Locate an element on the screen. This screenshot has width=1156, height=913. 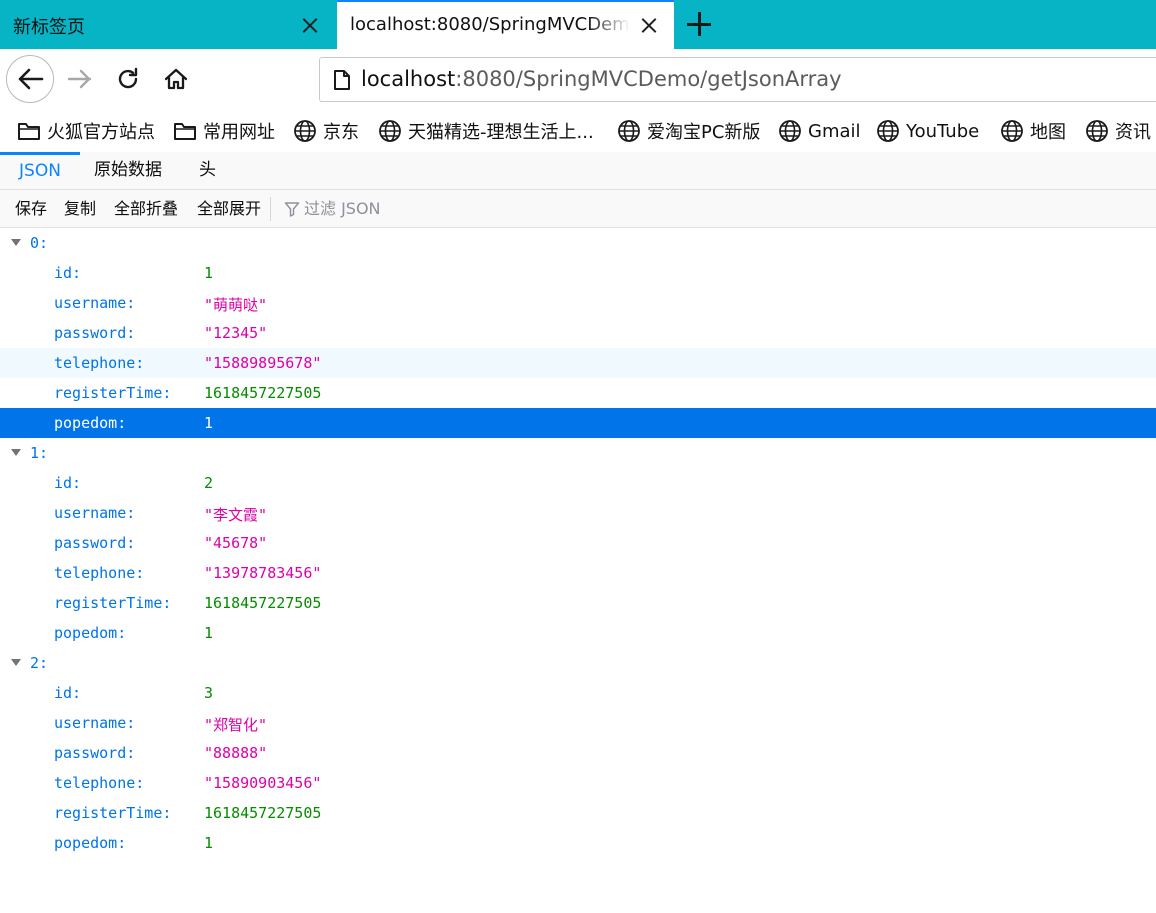
reload-icon is located at coordinates (128, 78).